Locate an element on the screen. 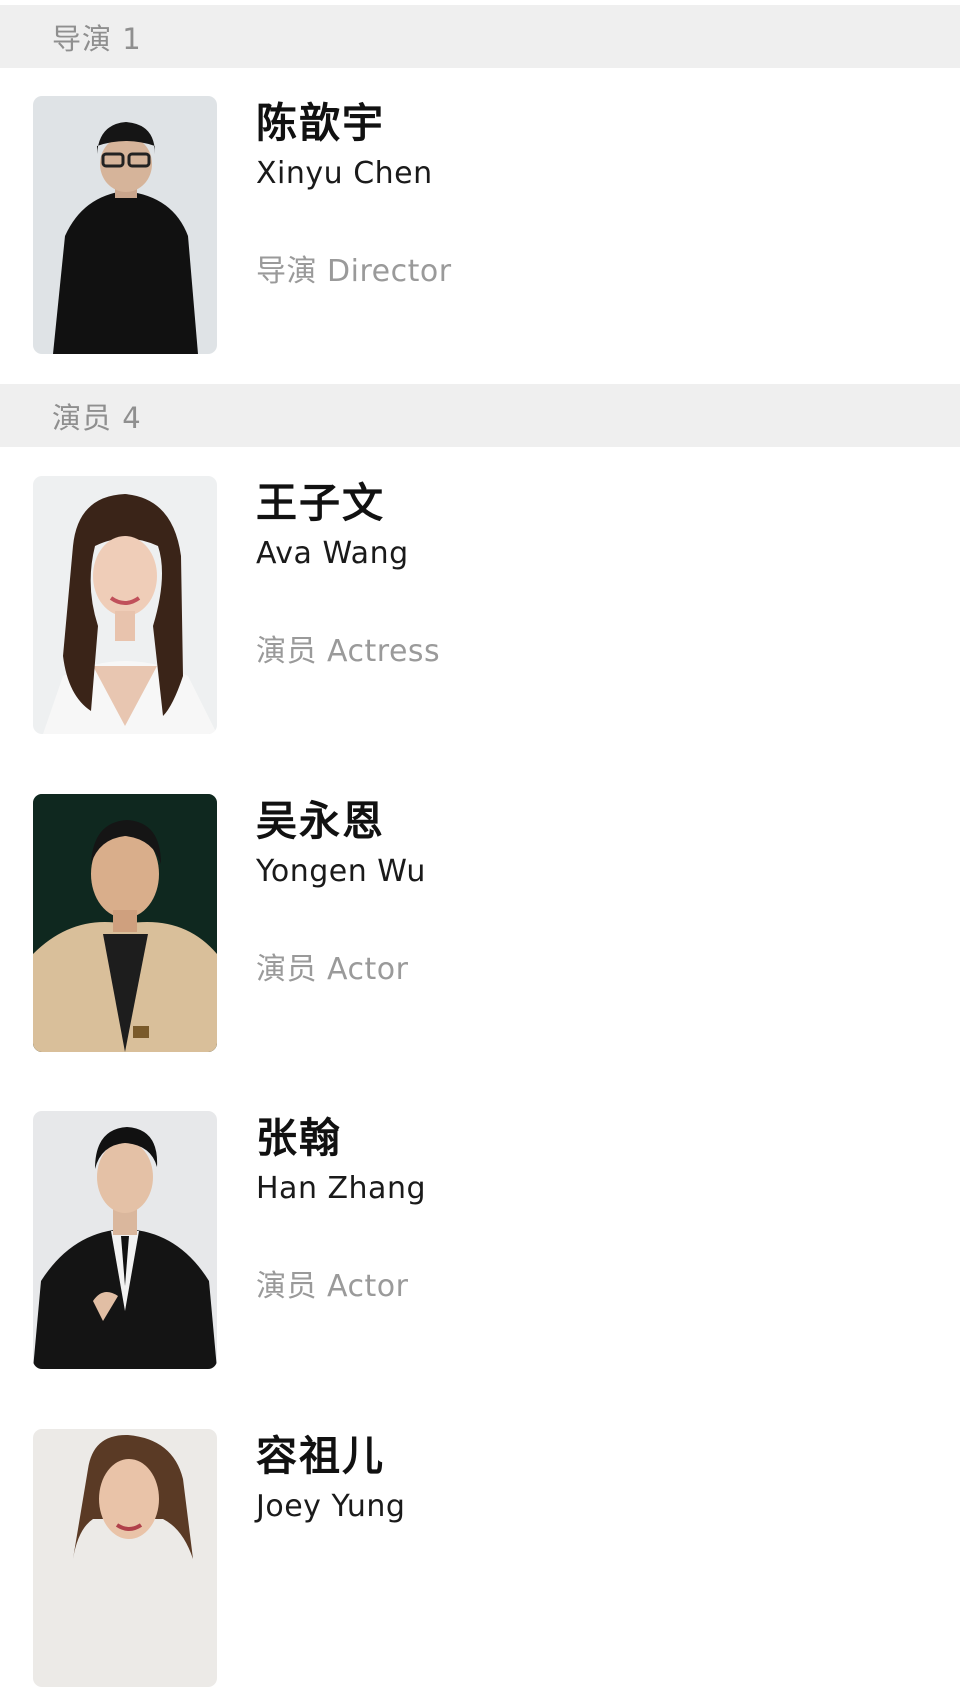  section-header-director: 导演 1 is located at coordinates (480, 36).